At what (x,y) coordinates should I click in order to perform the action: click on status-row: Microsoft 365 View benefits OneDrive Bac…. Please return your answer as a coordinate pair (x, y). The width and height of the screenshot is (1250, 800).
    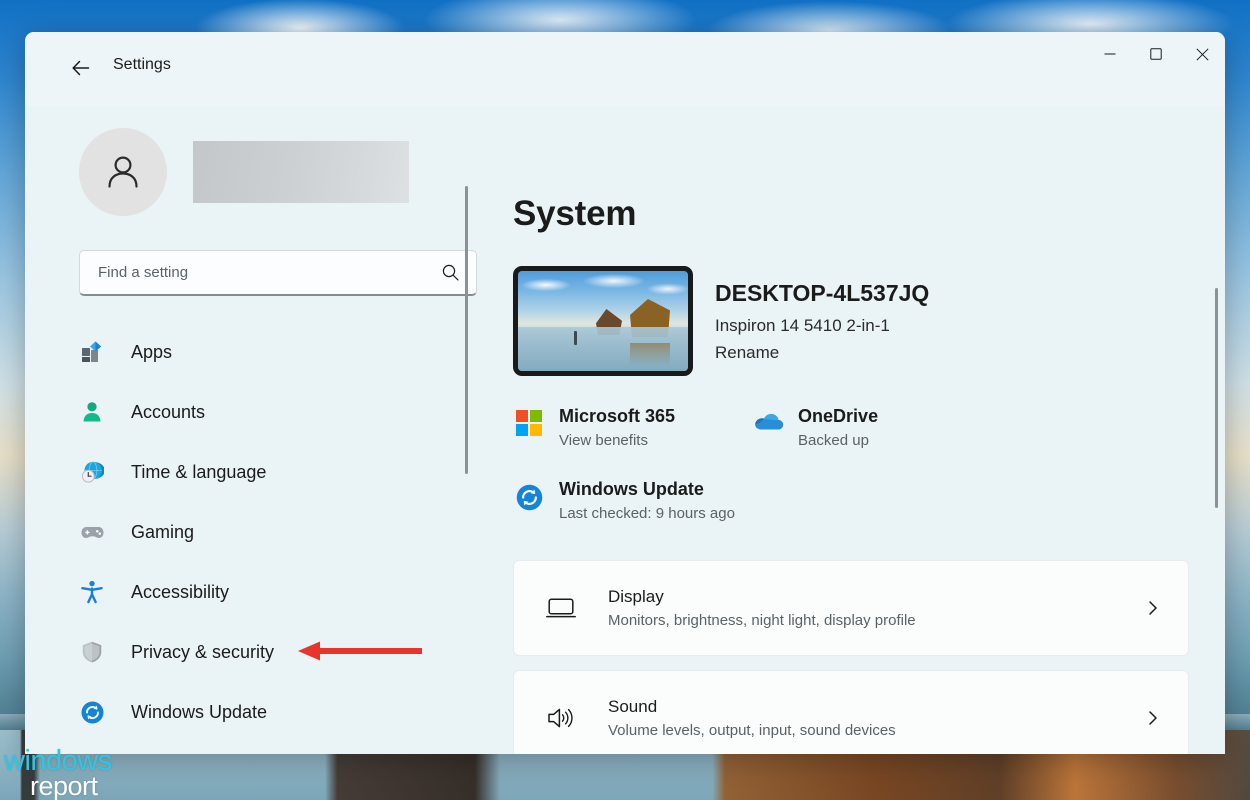
    Looking at the image, I should click on (869, 427).